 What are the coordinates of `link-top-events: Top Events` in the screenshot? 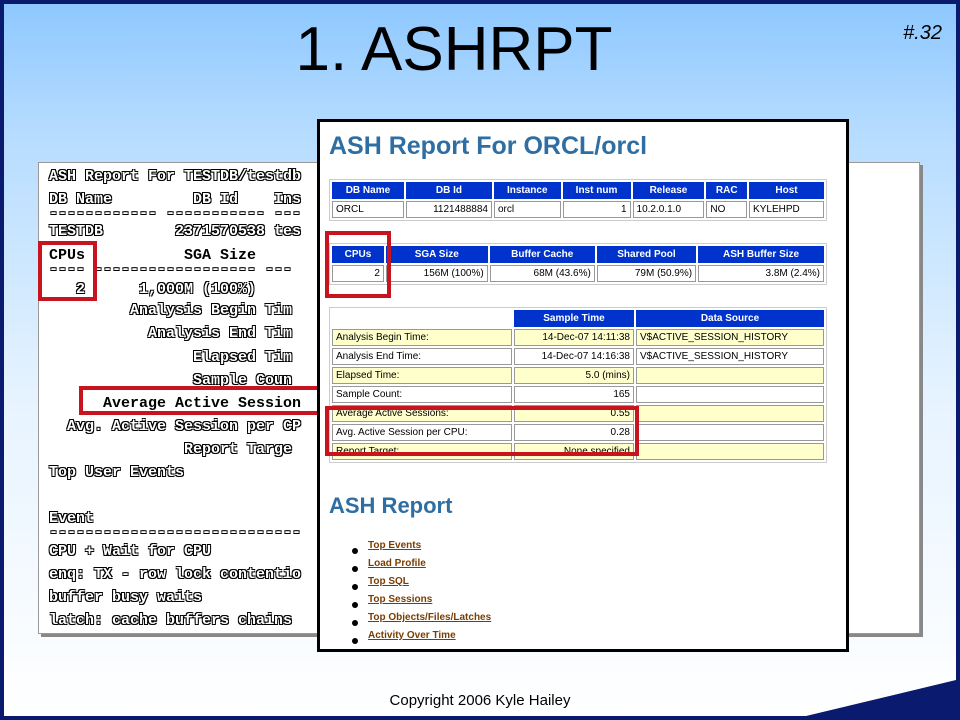 It's located at (394, 545).